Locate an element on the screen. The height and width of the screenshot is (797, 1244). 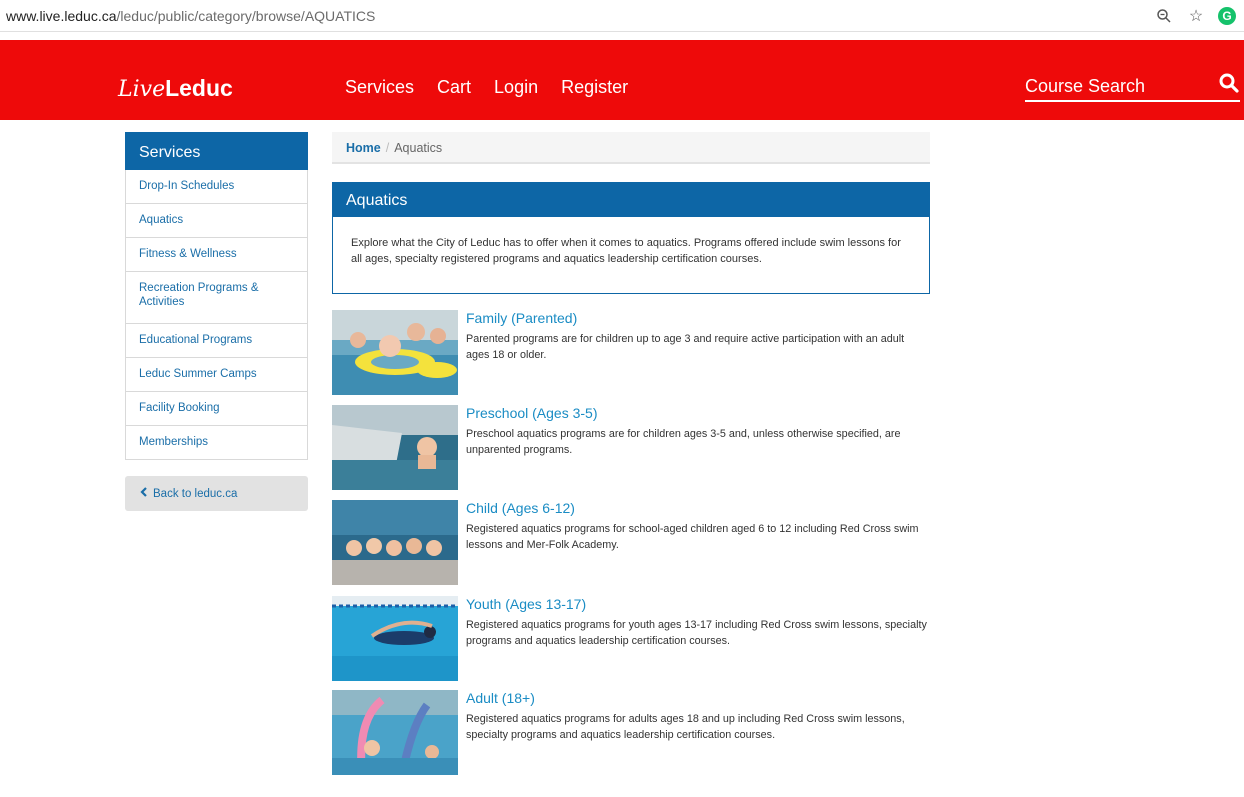
browser-toolbar-icons: ☆ G is located at coordinates (1195, 16).